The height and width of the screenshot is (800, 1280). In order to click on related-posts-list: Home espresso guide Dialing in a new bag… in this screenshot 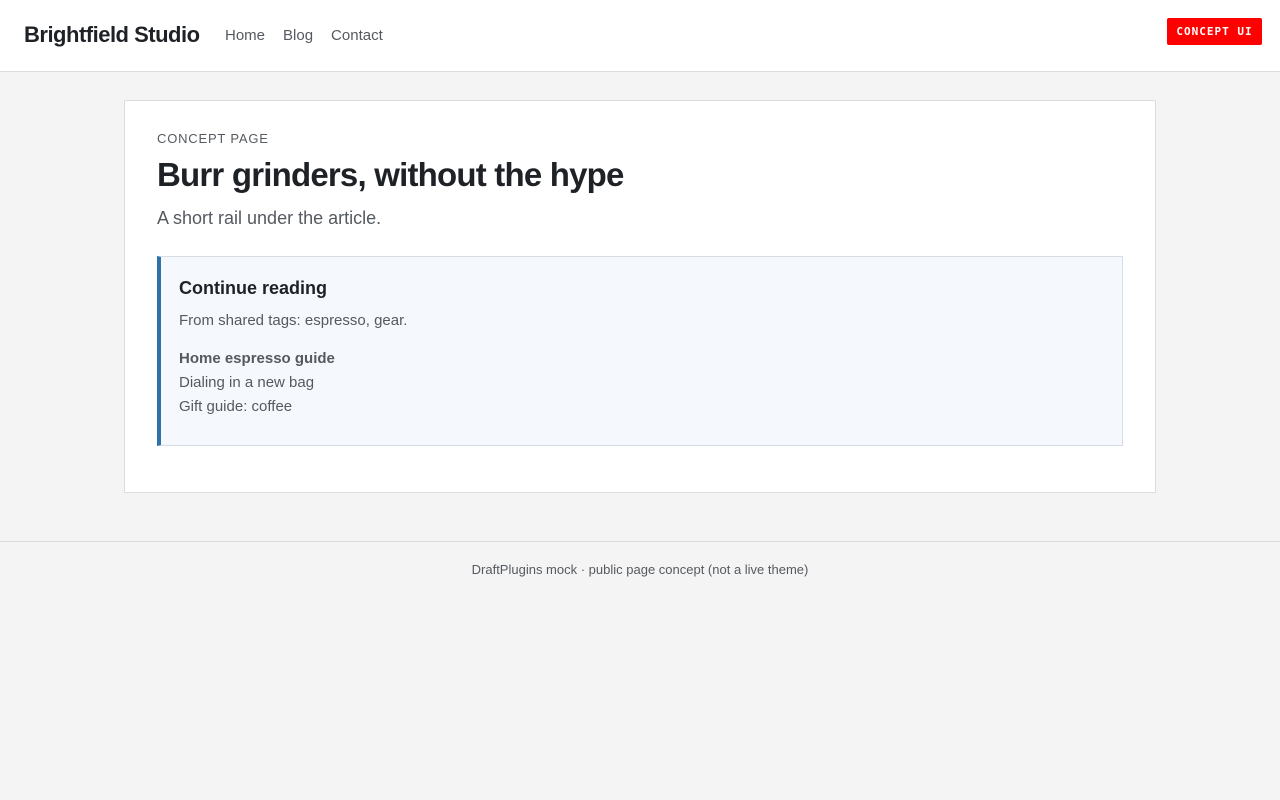, I will do `click(257, 383)`.